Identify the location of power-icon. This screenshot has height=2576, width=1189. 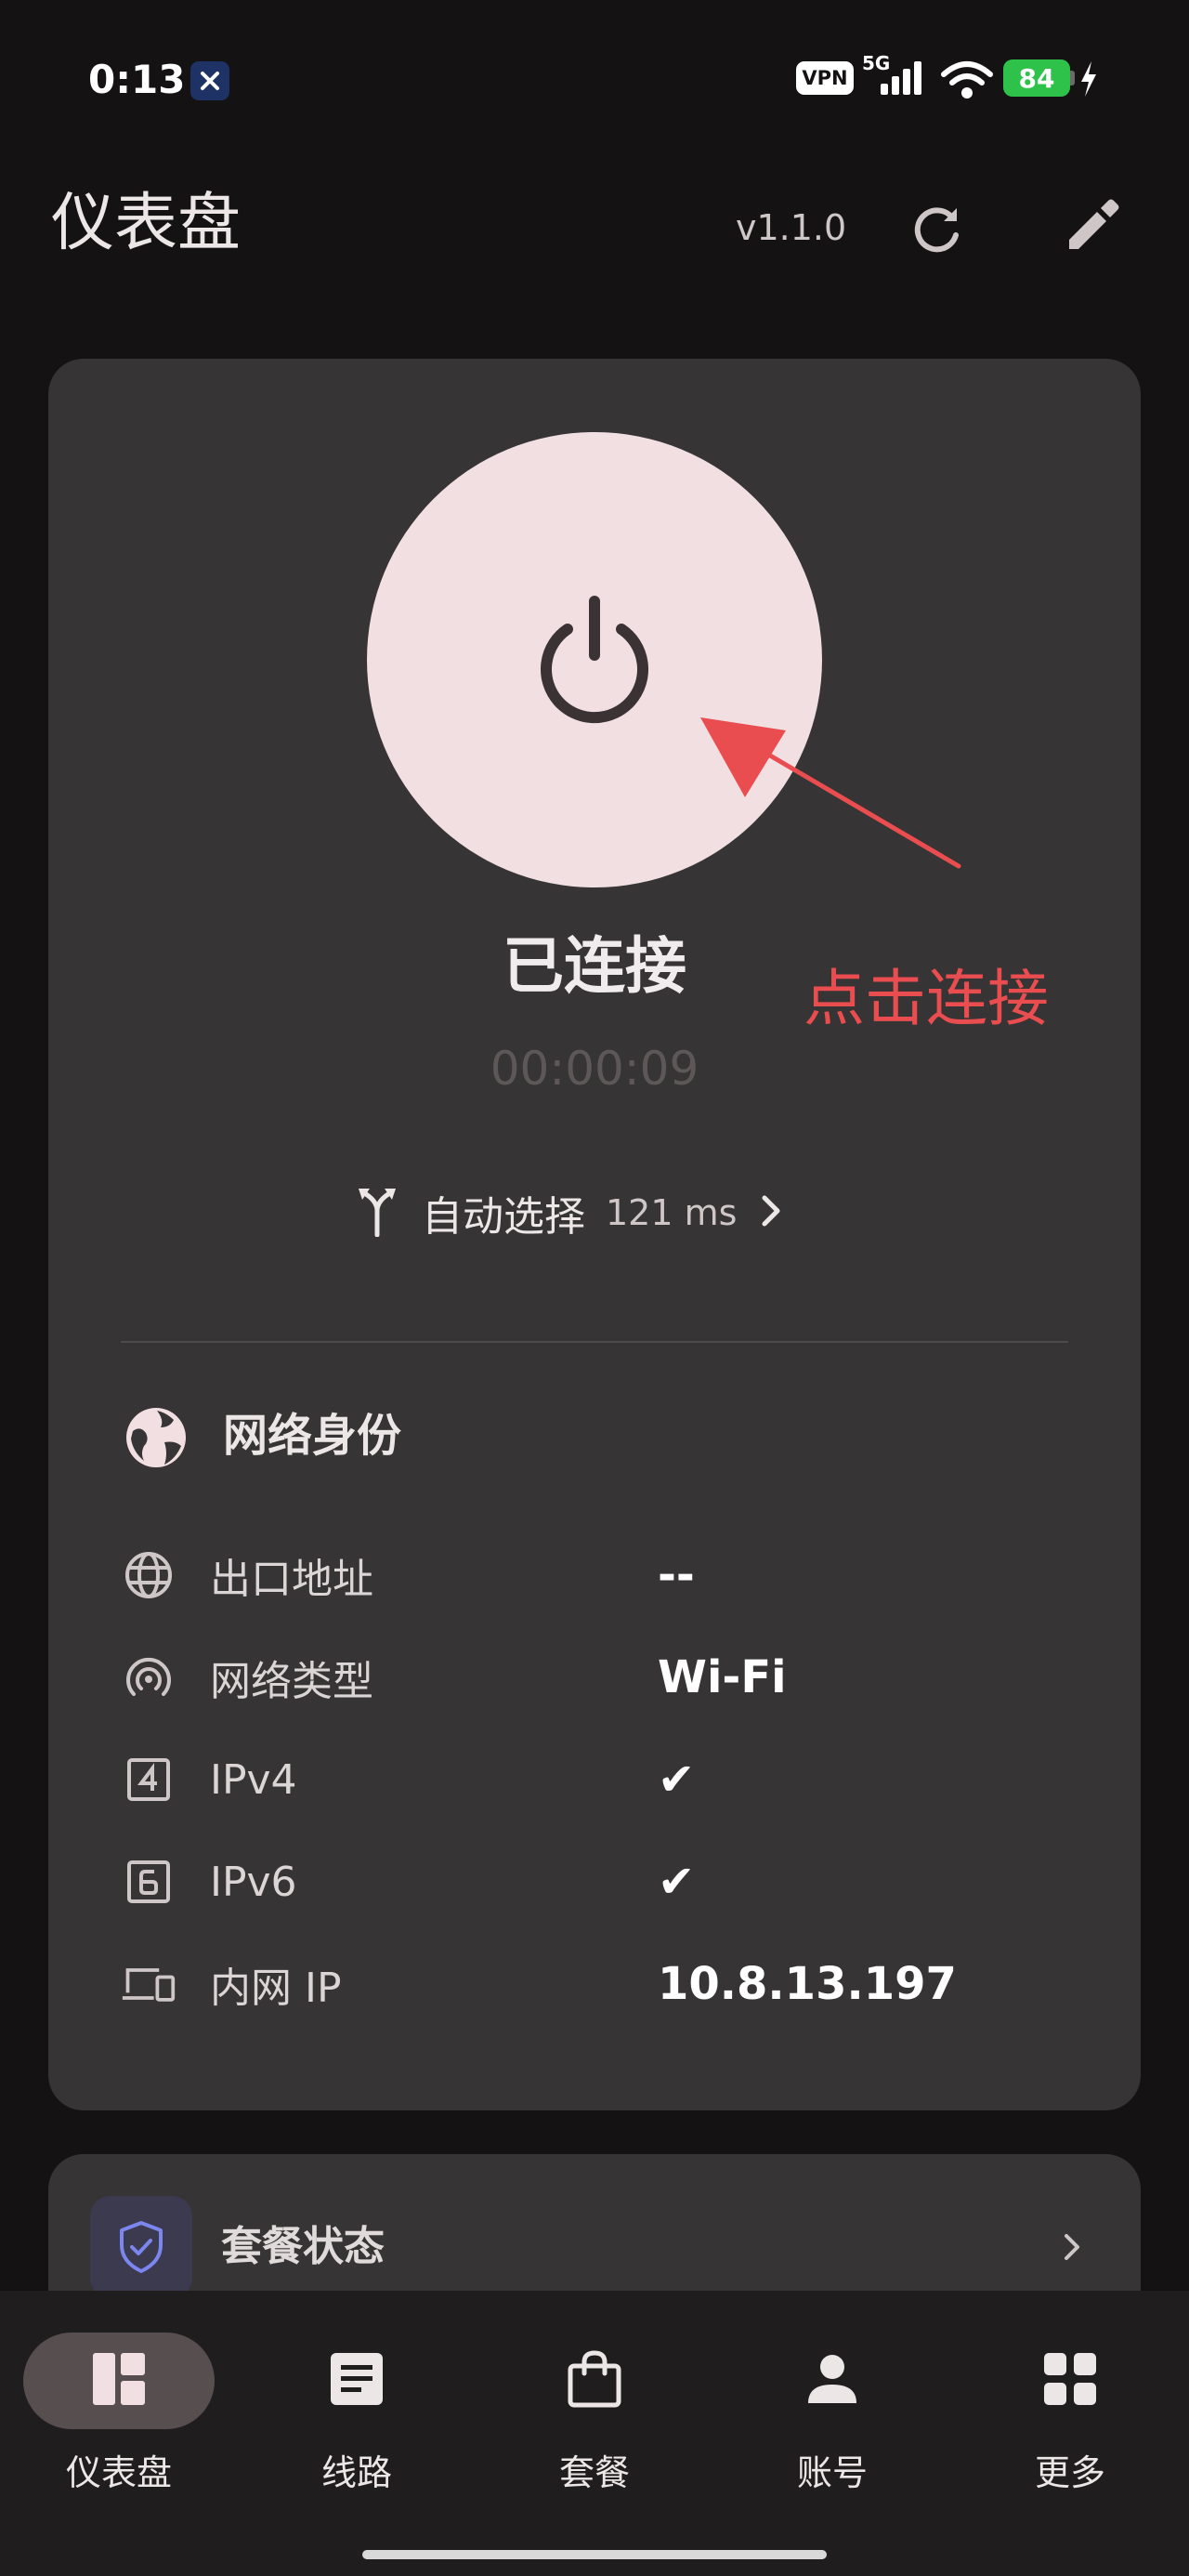
(594, 659).